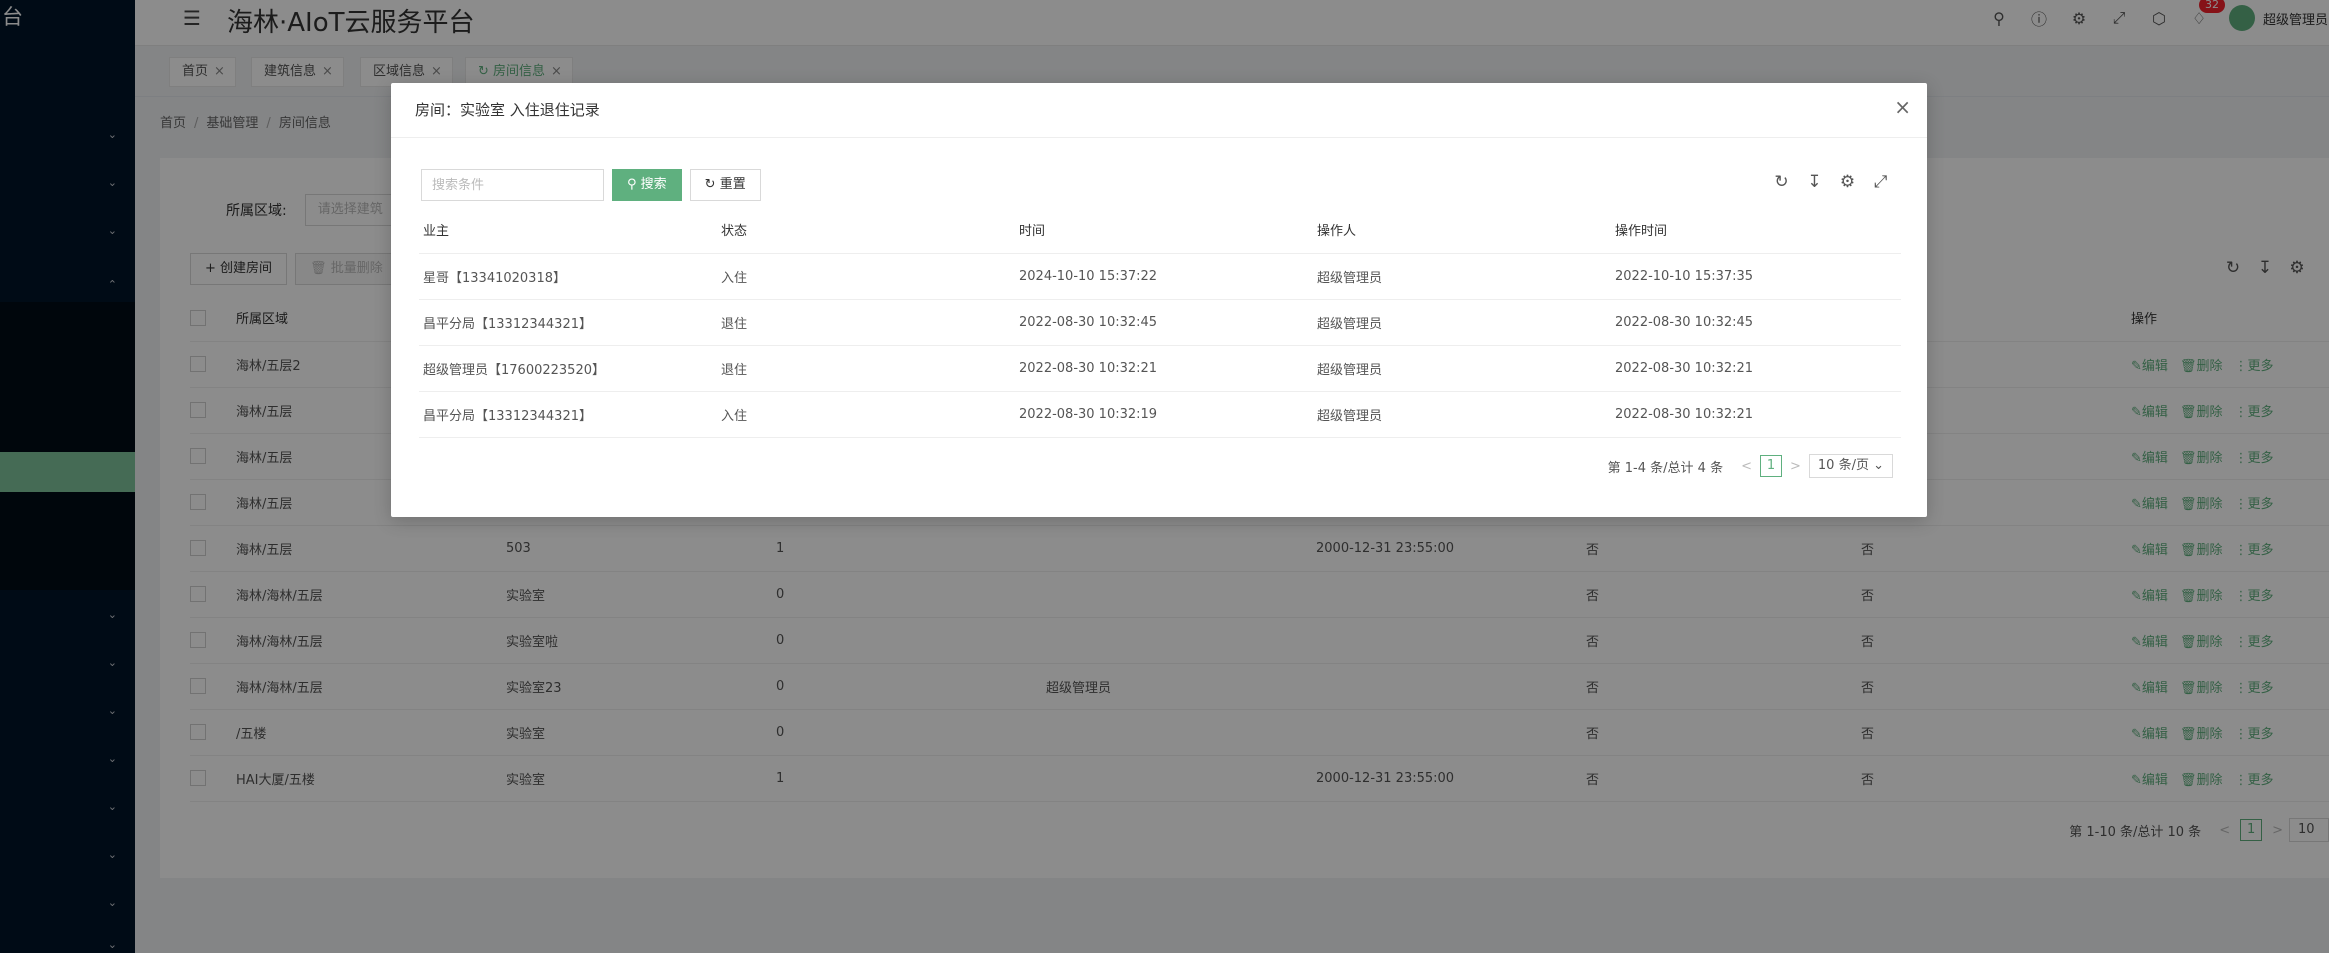 The height and width of the screenshot is (953, 2329). Describe the element at coordinates (1850, 466) in the screenshot. I see `page-size-select: 10 条/页 ⌄` at that location.